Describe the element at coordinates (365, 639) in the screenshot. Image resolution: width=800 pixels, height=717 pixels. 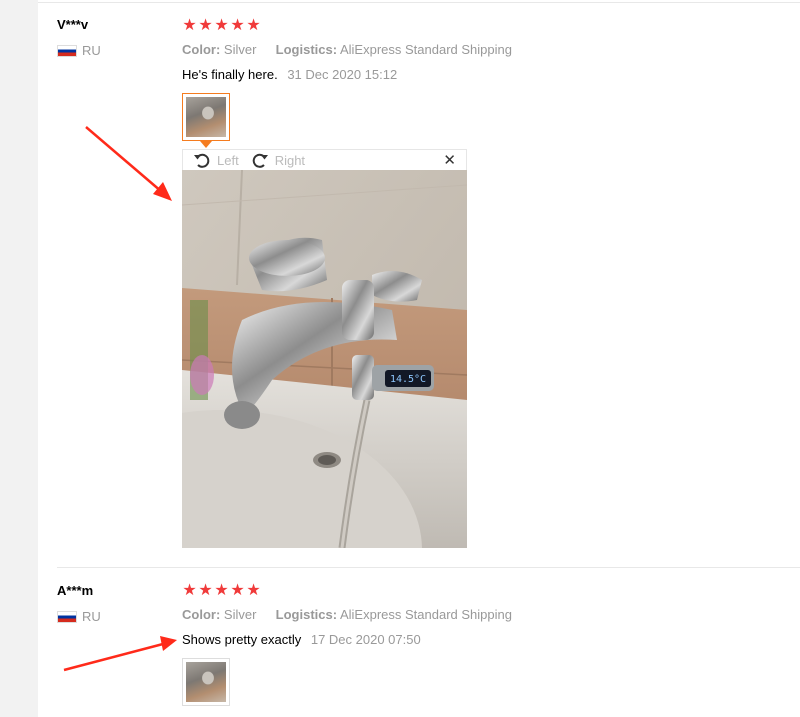
I see `review-date: 17 Dec 2020 07:50` at that location.